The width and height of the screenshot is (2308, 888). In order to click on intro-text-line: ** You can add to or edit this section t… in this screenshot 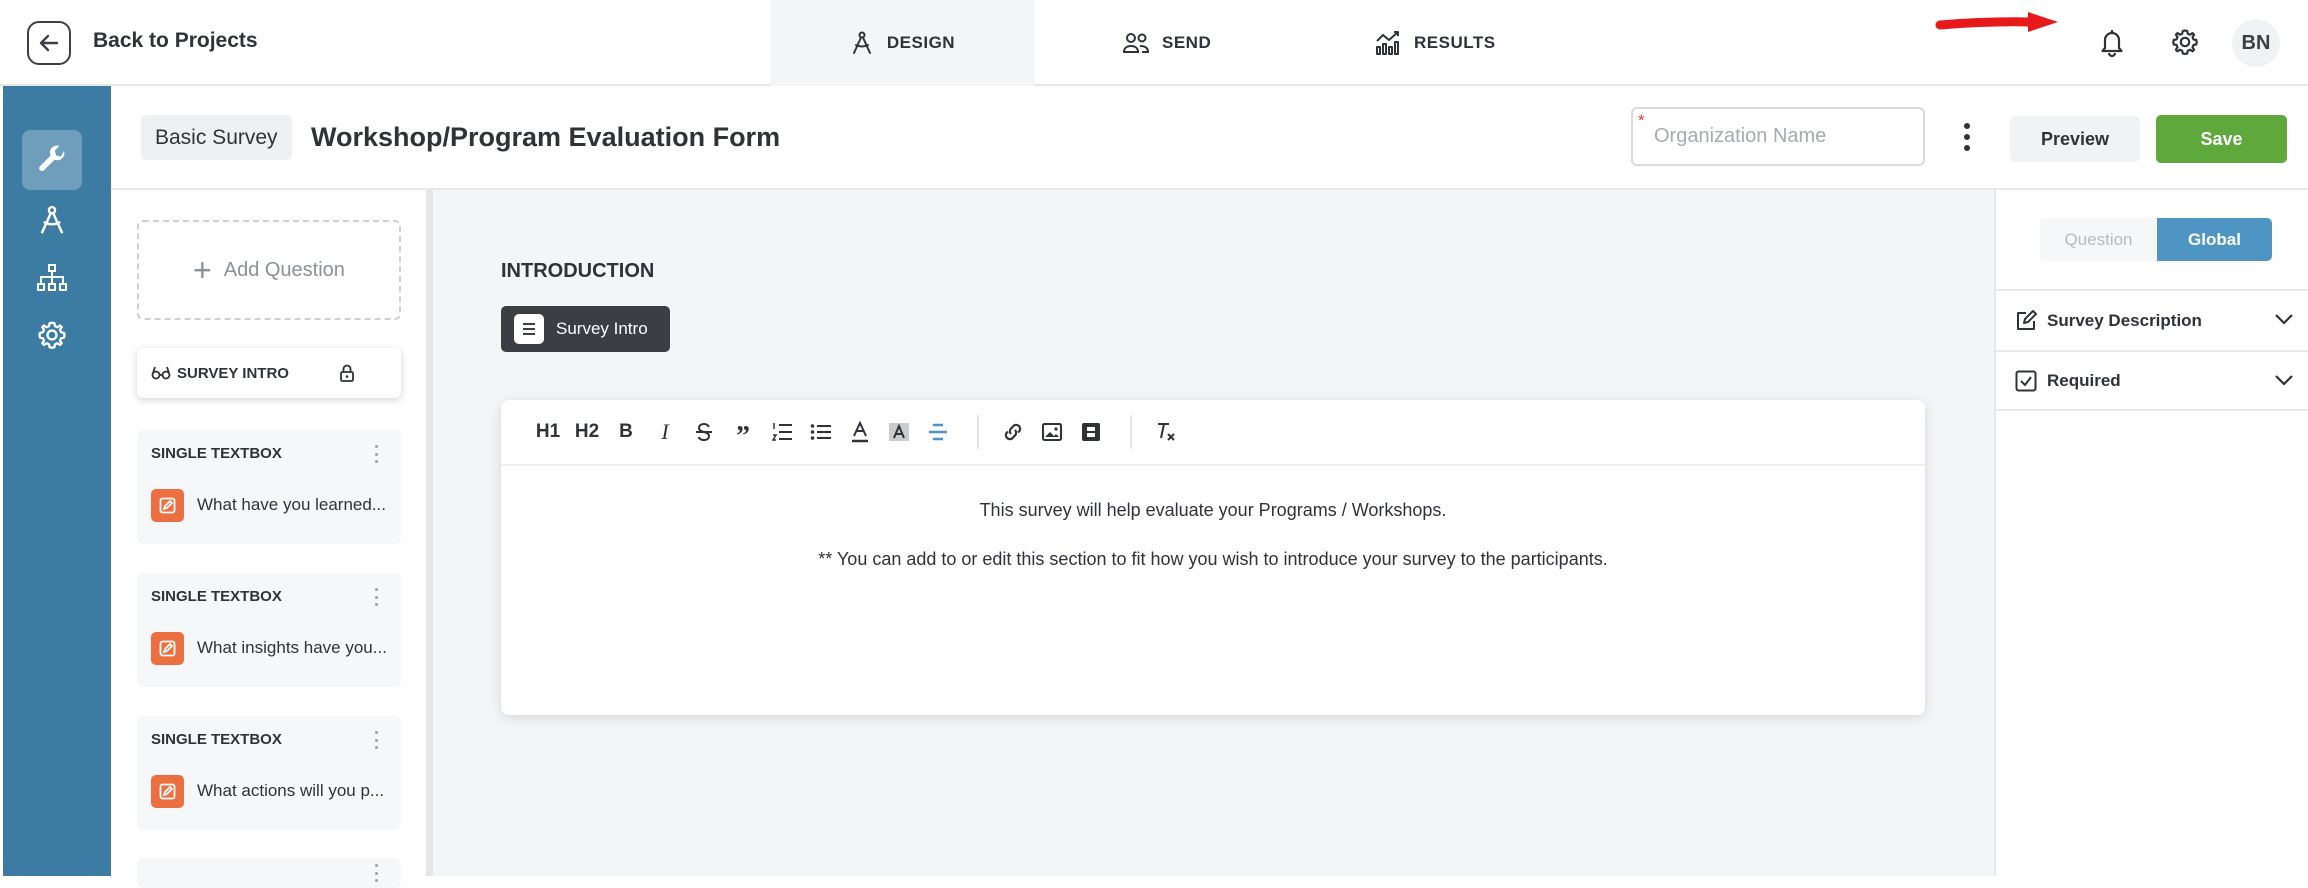, I will do `click(1213, 559)`.